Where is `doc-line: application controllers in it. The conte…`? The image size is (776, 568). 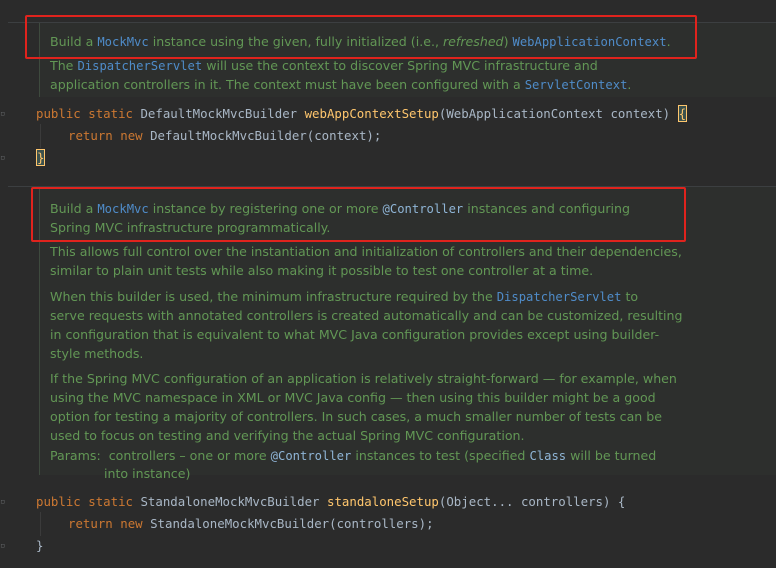 doc-line: application controllers in it. The conte… is located at coordinates (341, 84).